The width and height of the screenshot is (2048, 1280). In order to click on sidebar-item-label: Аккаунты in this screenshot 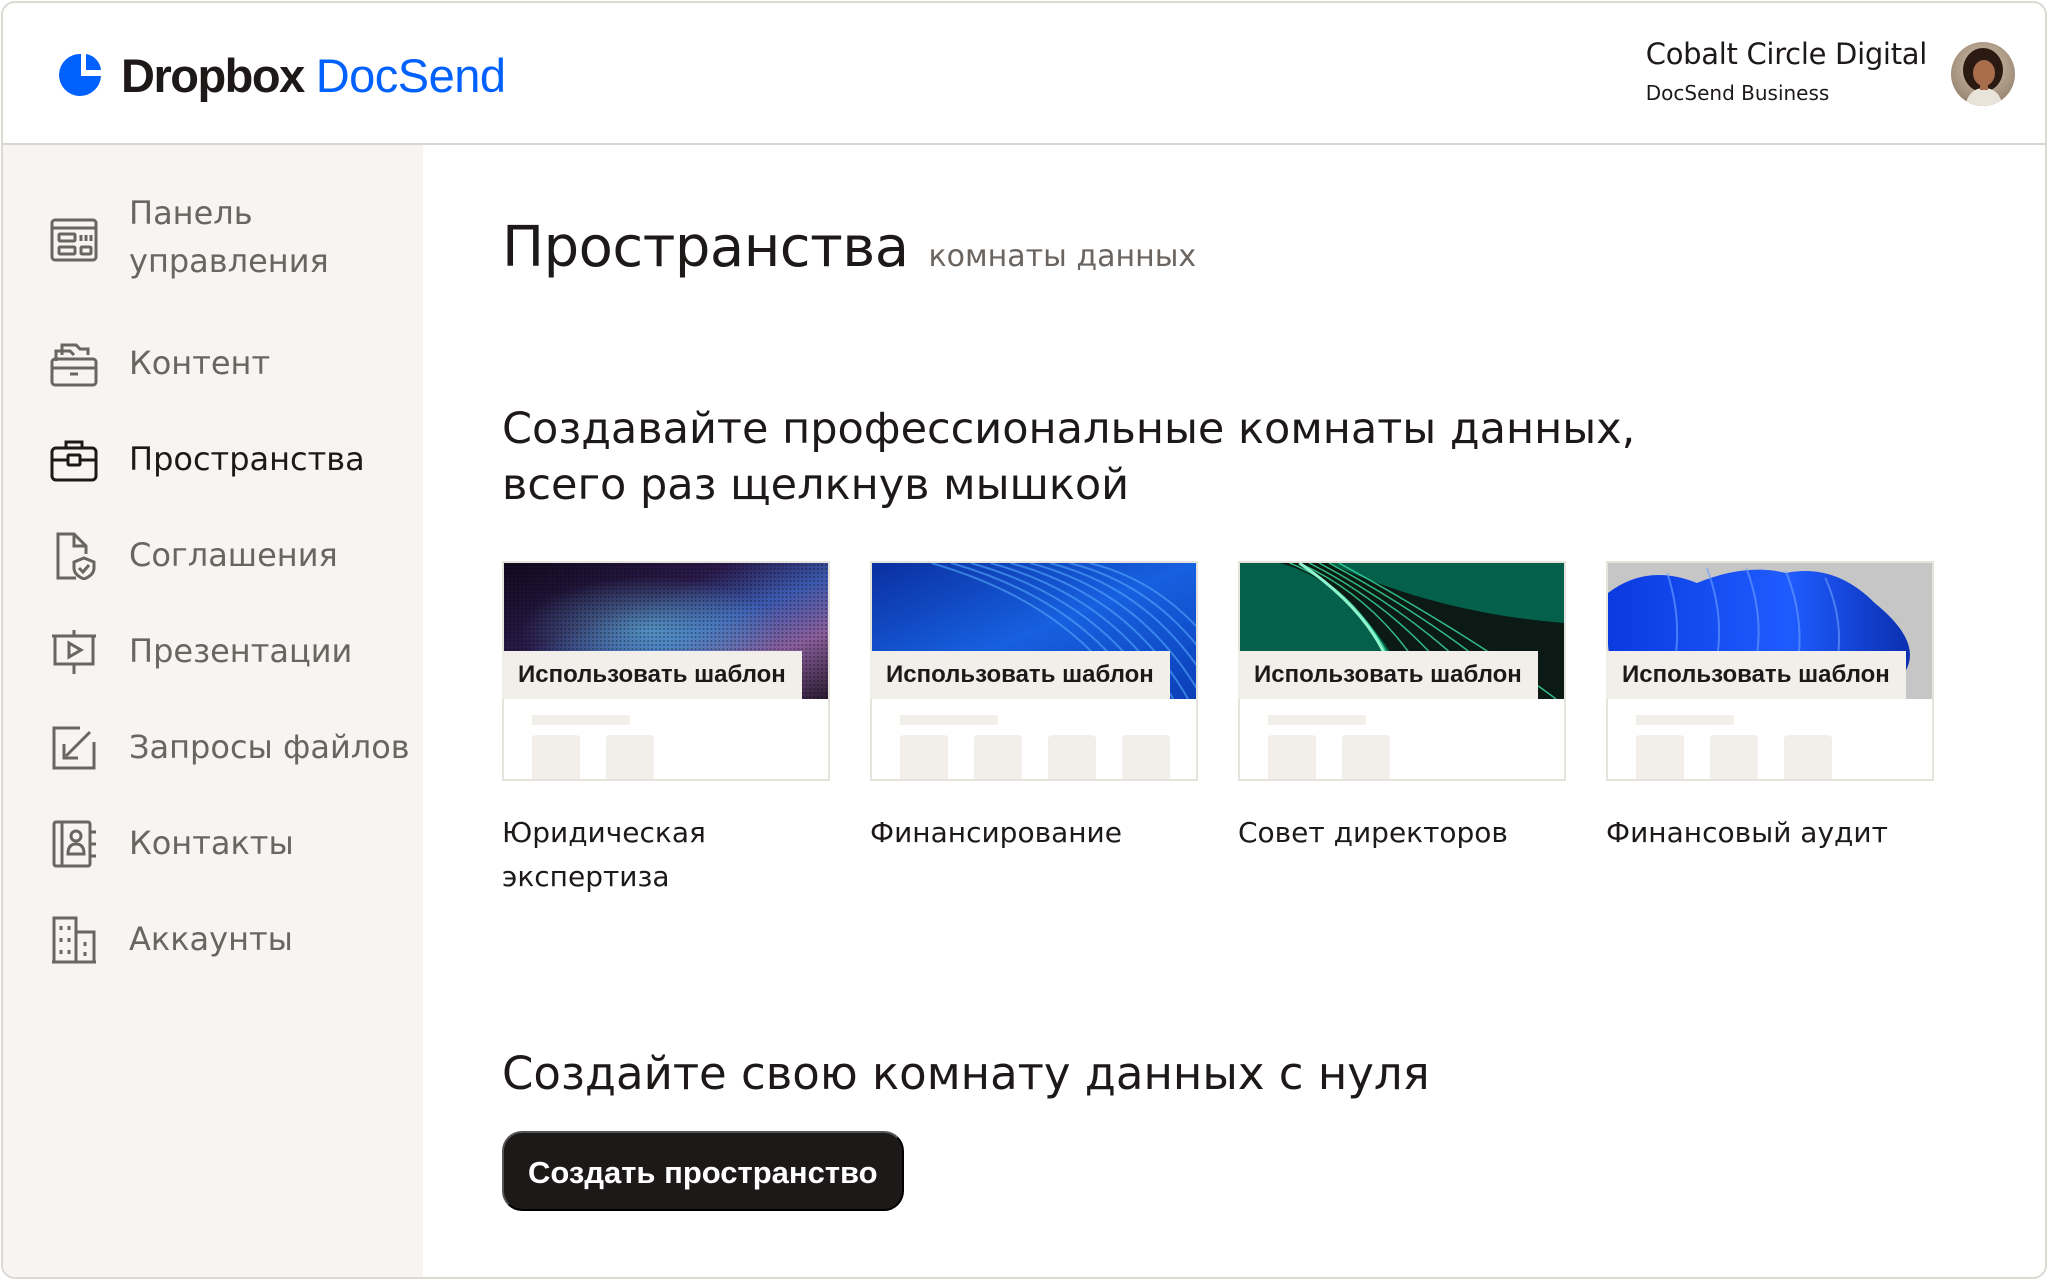, I will do `click(211, 939)`.